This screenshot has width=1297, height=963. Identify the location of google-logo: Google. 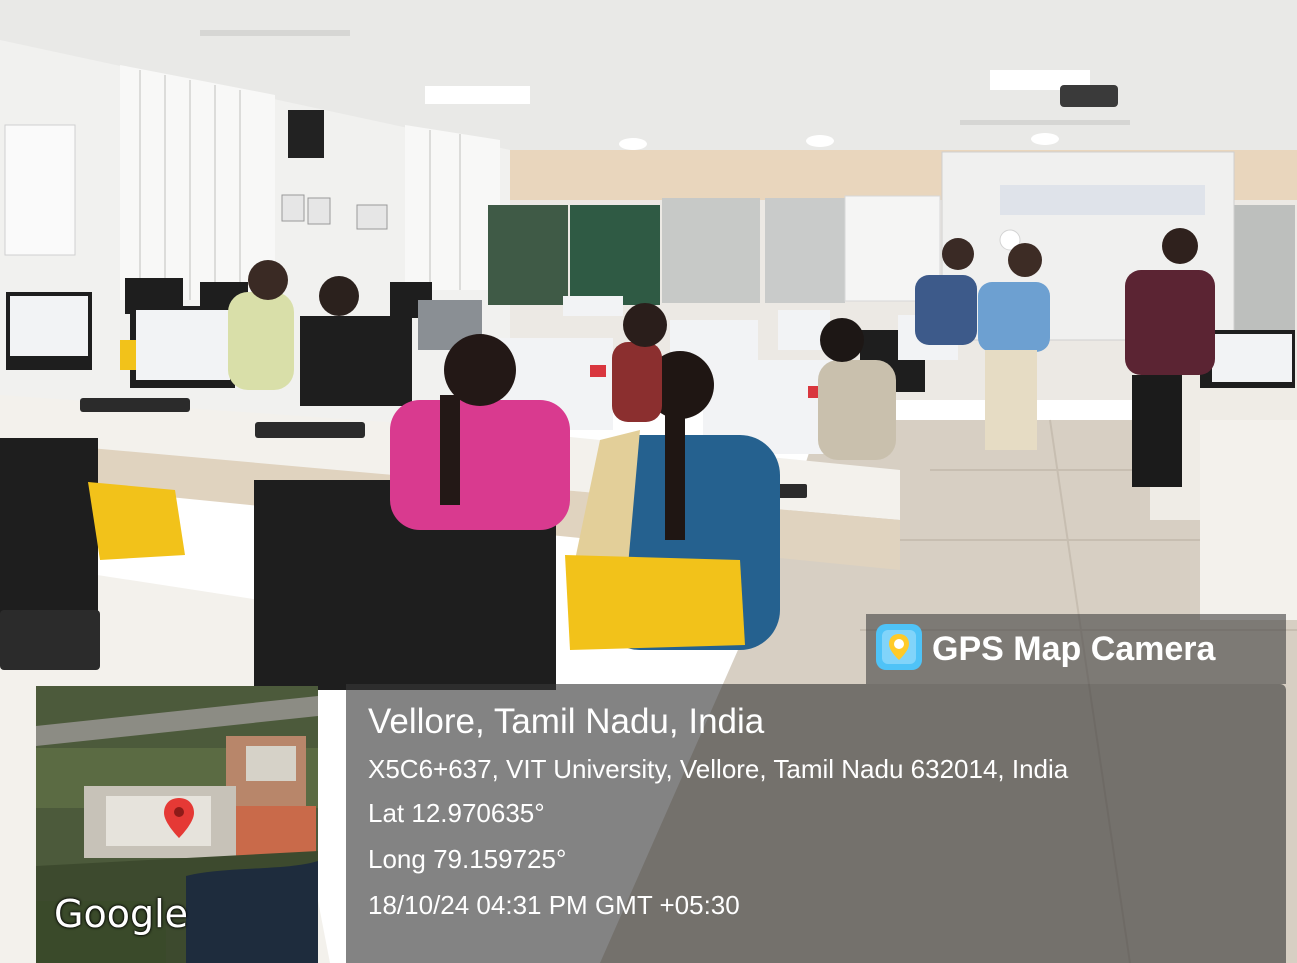
(121, 914).